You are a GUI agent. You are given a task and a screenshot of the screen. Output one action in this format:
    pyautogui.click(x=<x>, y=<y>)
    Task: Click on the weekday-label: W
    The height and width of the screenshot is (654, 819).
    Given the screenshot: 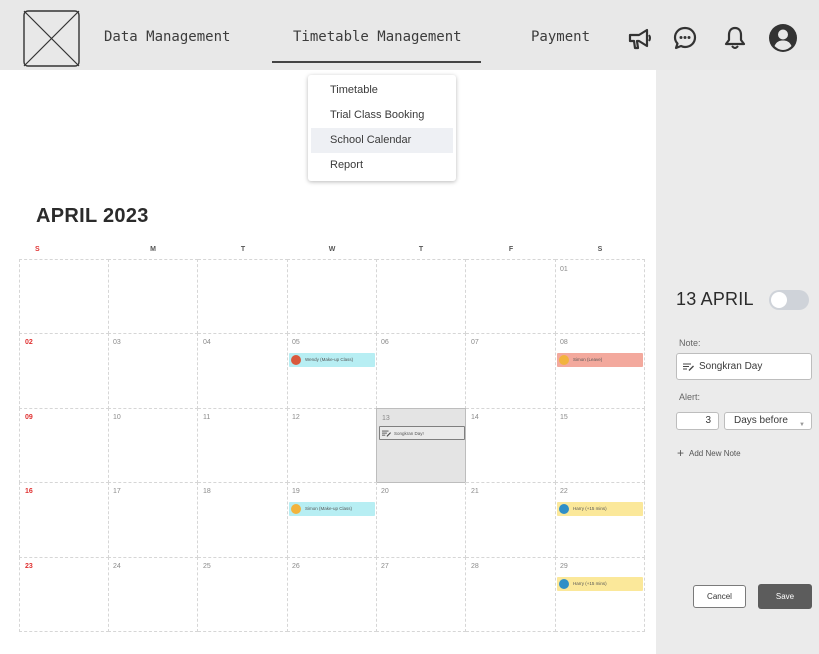 What is the action you would take?
    pyautogui.click(x=332, y=249)
    